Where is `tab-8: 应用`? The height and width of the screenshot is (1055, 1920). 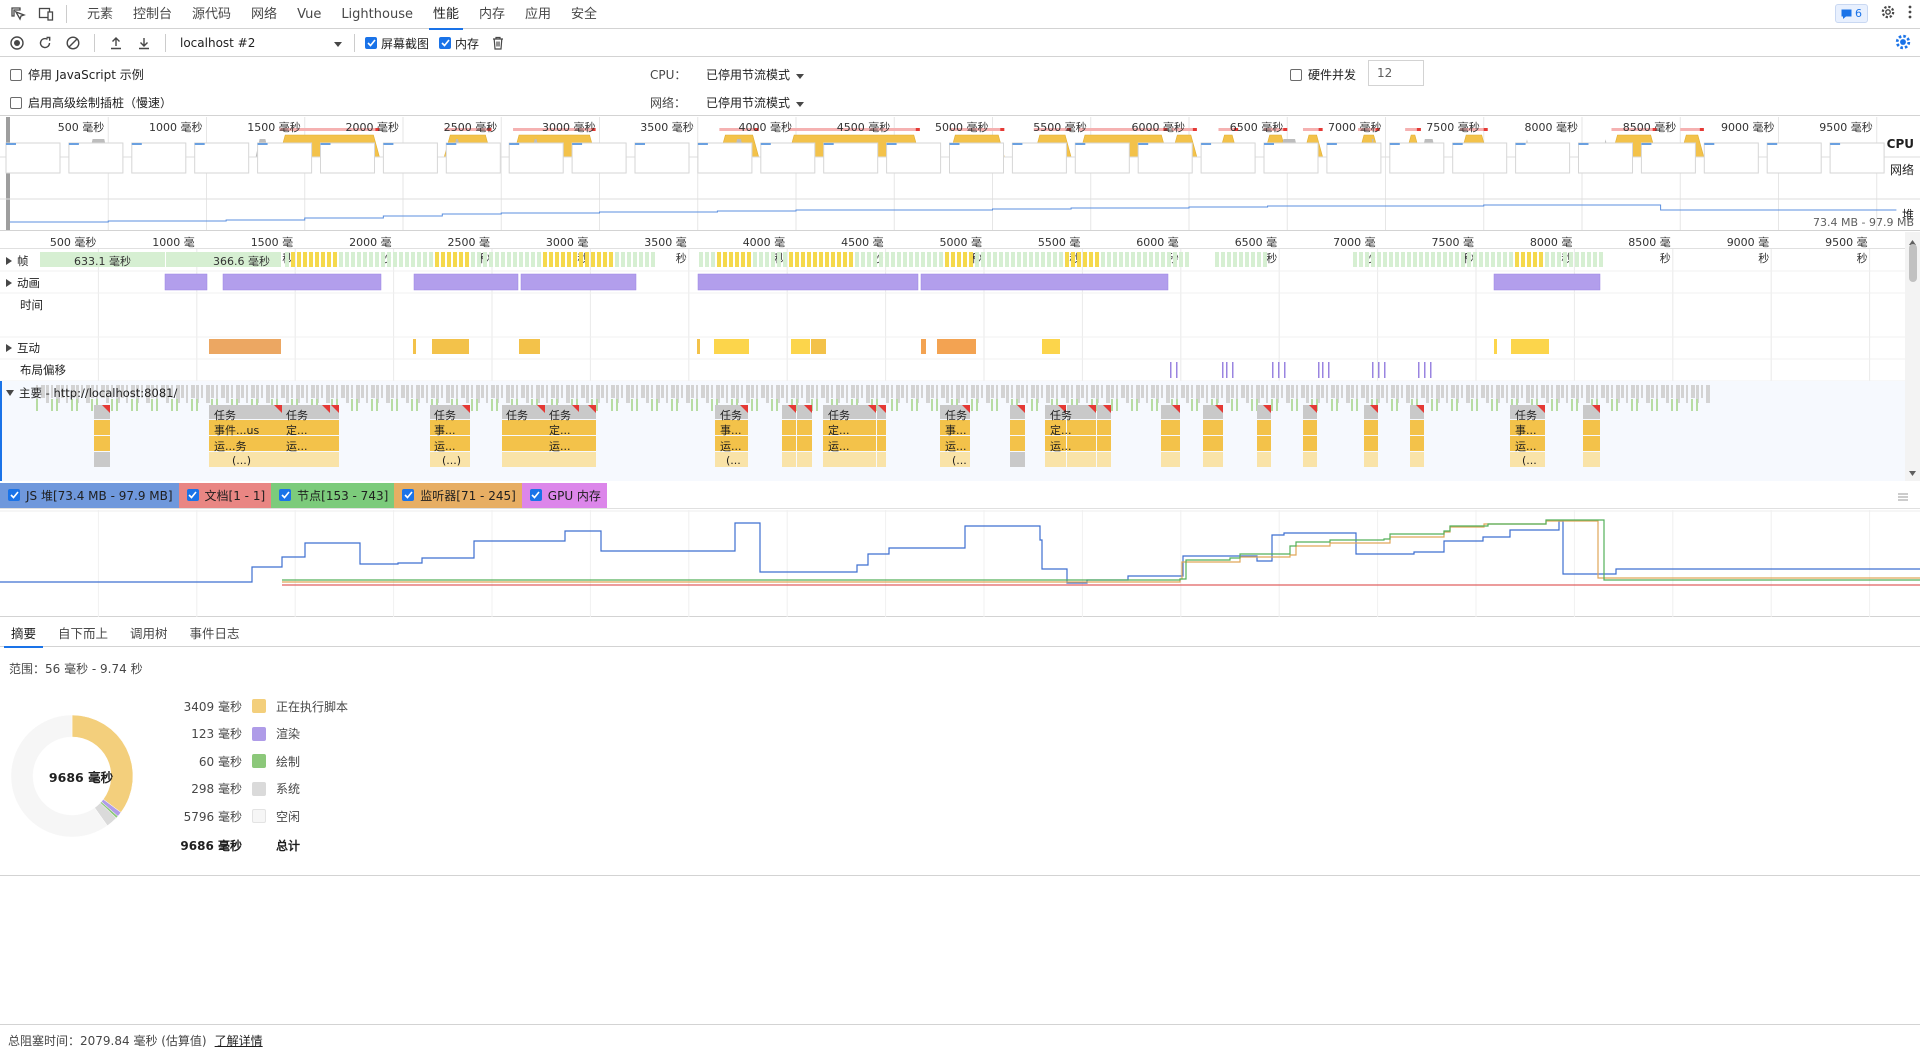
tab-8: 应用 is located at coordinates (538, 14).